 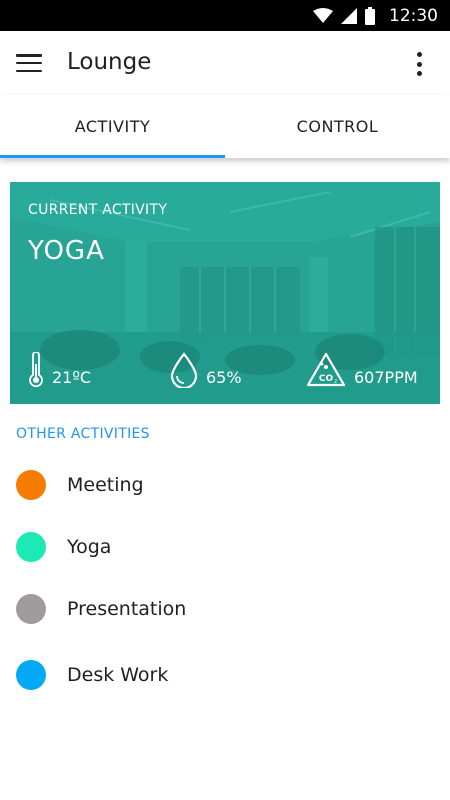 What do you see at coordinates (326, 379) in the screenshot?
I see `svg-text: CO` at bounding box center [326, 379].